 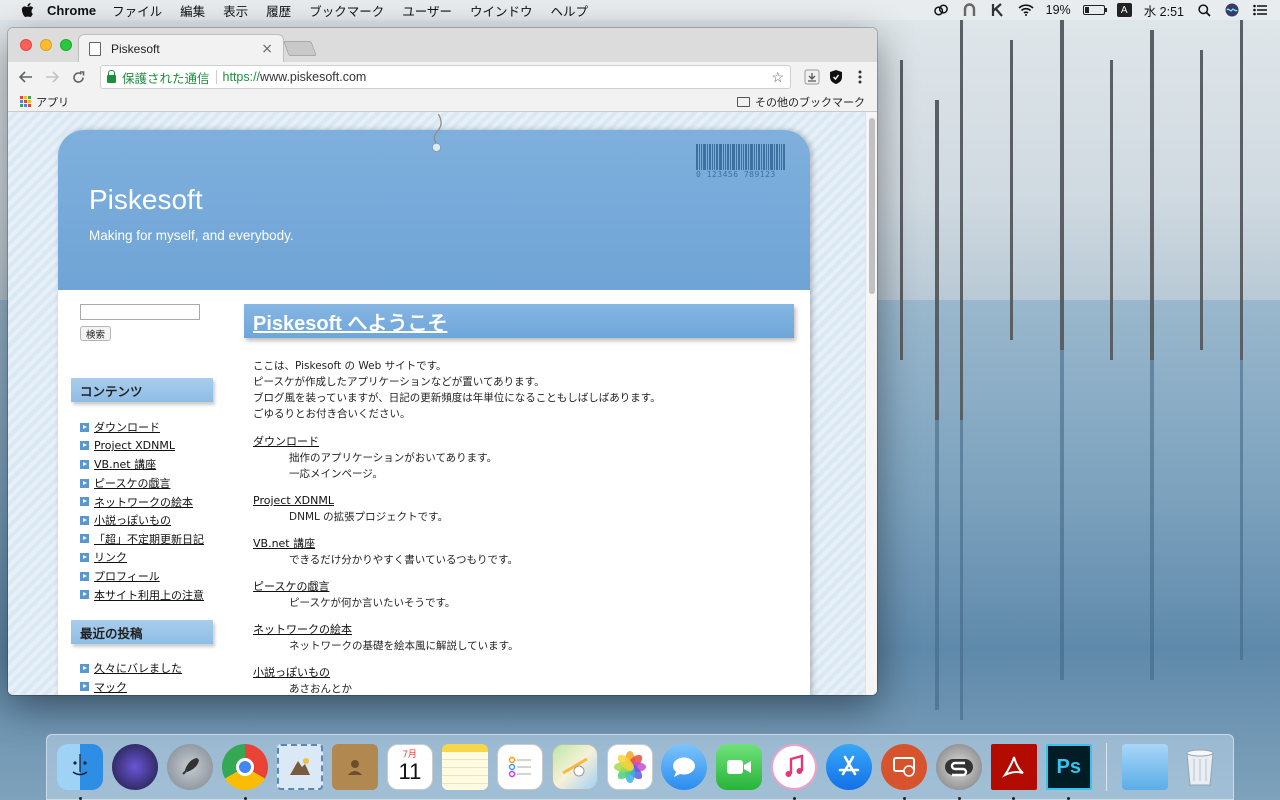 What do you see at coordinates (386, 587) in the screenshot?
I see `section-link: ピースケの戯言` at bounding box center [386, 587].